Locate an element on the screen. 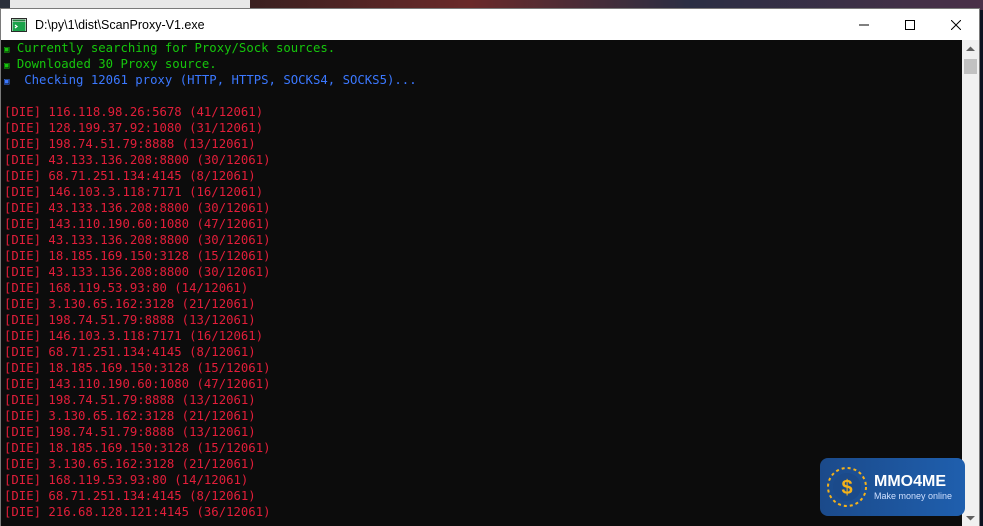  close-button is located at coordinates (956, 24).